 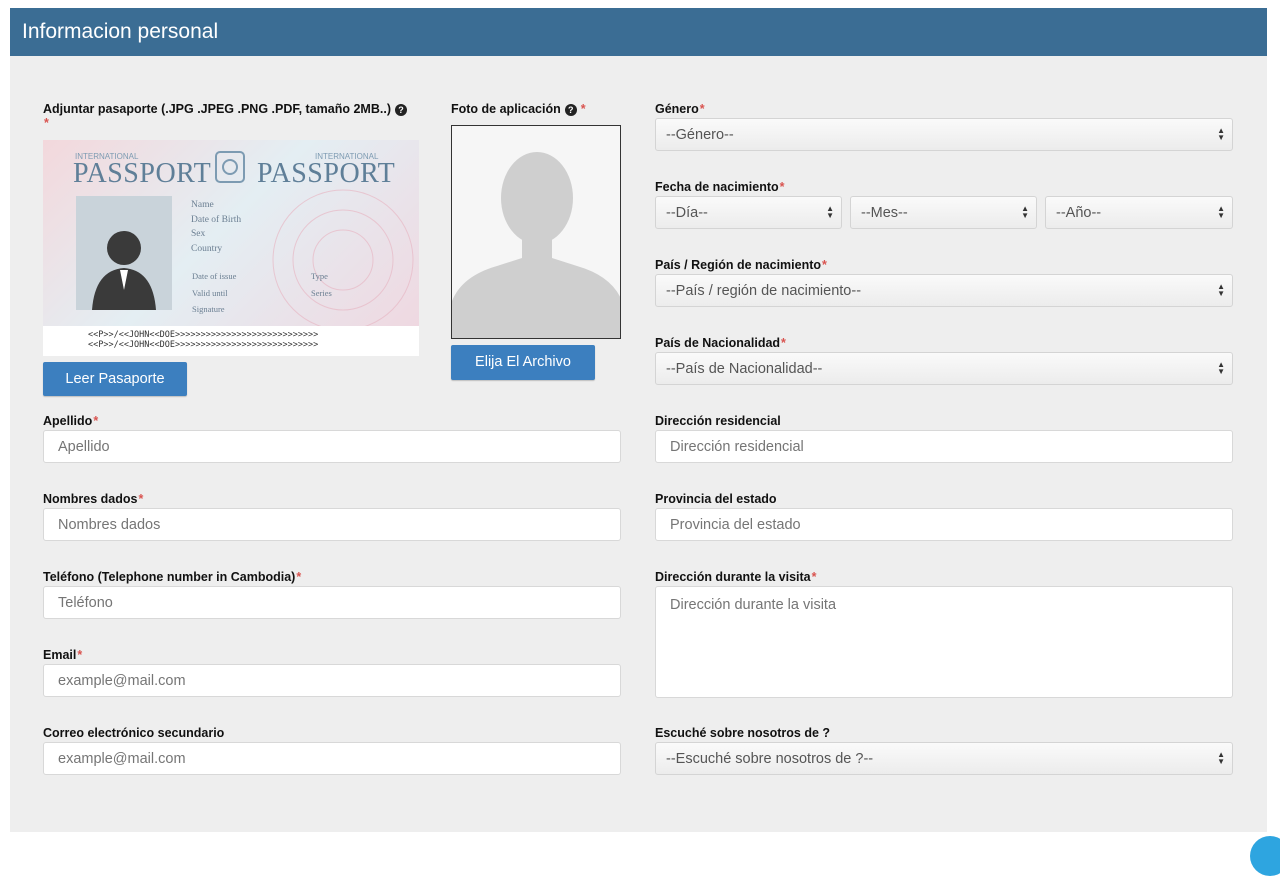 What do you see at coordinates (677, 109) in the screenshot?
I see `genero-label-text: Género` at bounding box center [677, 109].